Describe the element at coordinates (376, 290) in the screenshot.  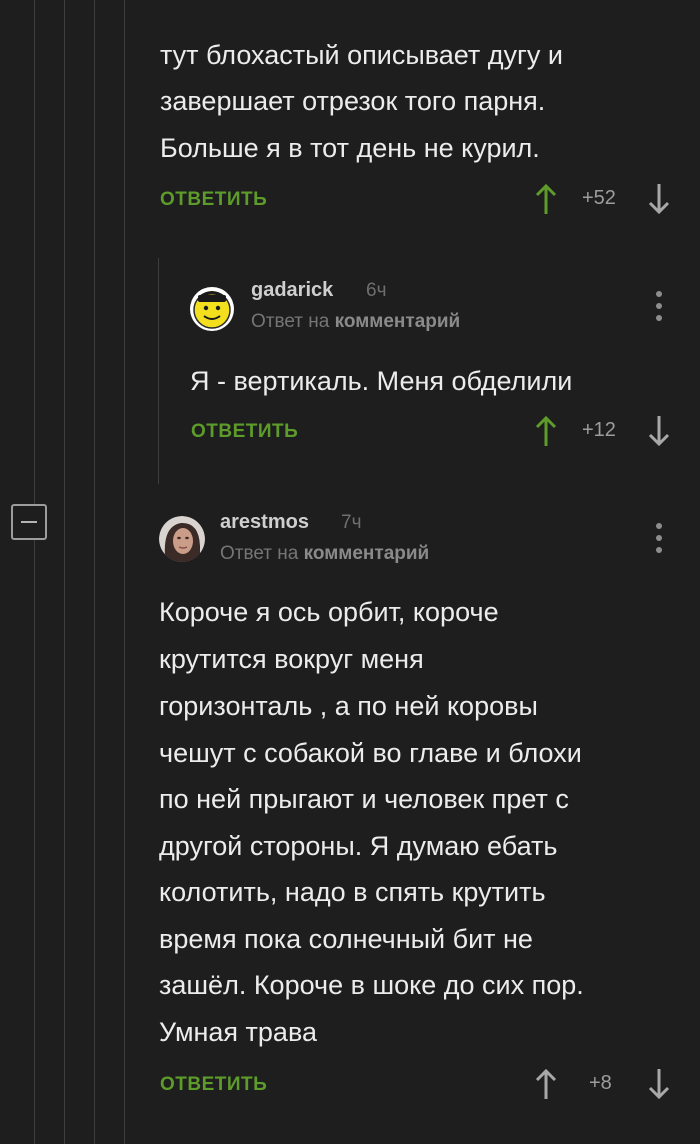
I see `comment-time: 6ч` at that location.